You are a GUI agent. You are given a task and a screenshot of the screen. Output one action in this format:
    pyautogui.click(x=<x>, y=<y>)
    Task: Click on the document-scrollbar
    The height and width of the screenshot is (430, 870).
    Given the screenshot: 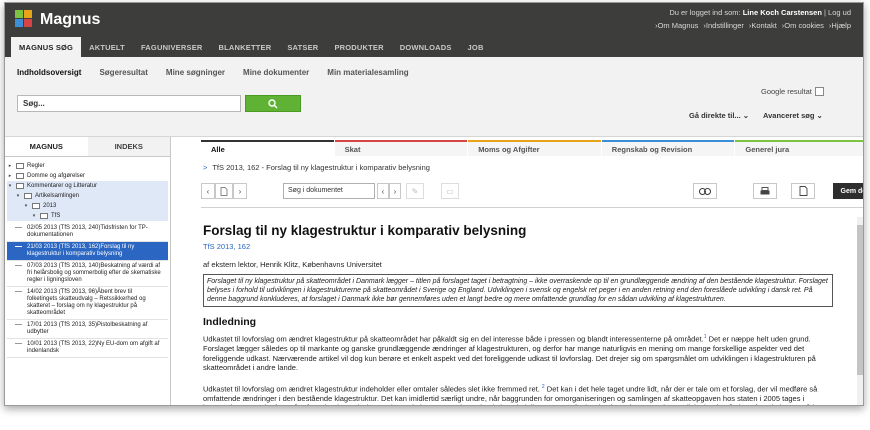 What is the action you would take?
    pyautogui.click(x=860, y=311)
    